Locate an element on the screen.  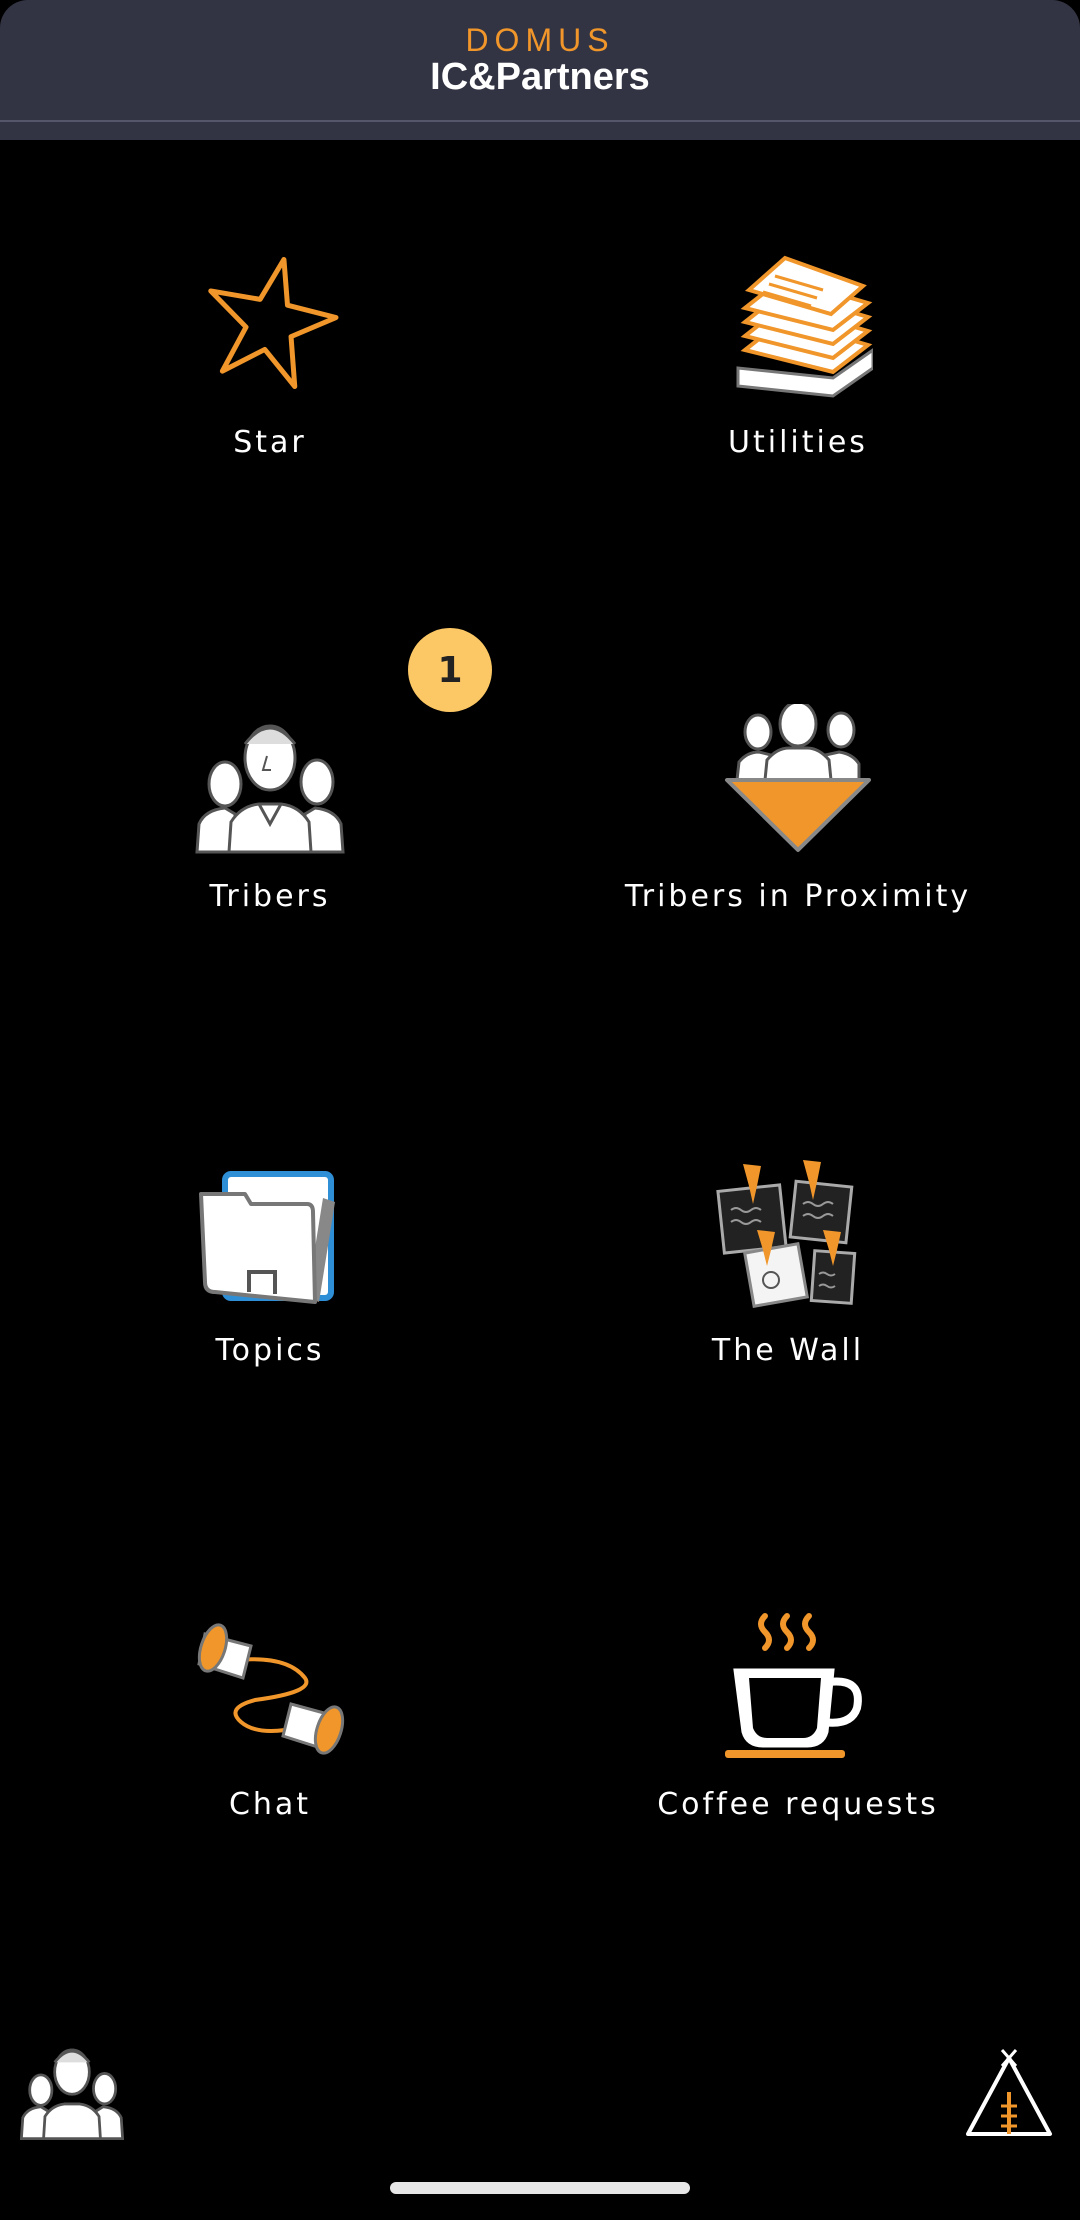
folder-icon is located at coordinates (267, 1237).